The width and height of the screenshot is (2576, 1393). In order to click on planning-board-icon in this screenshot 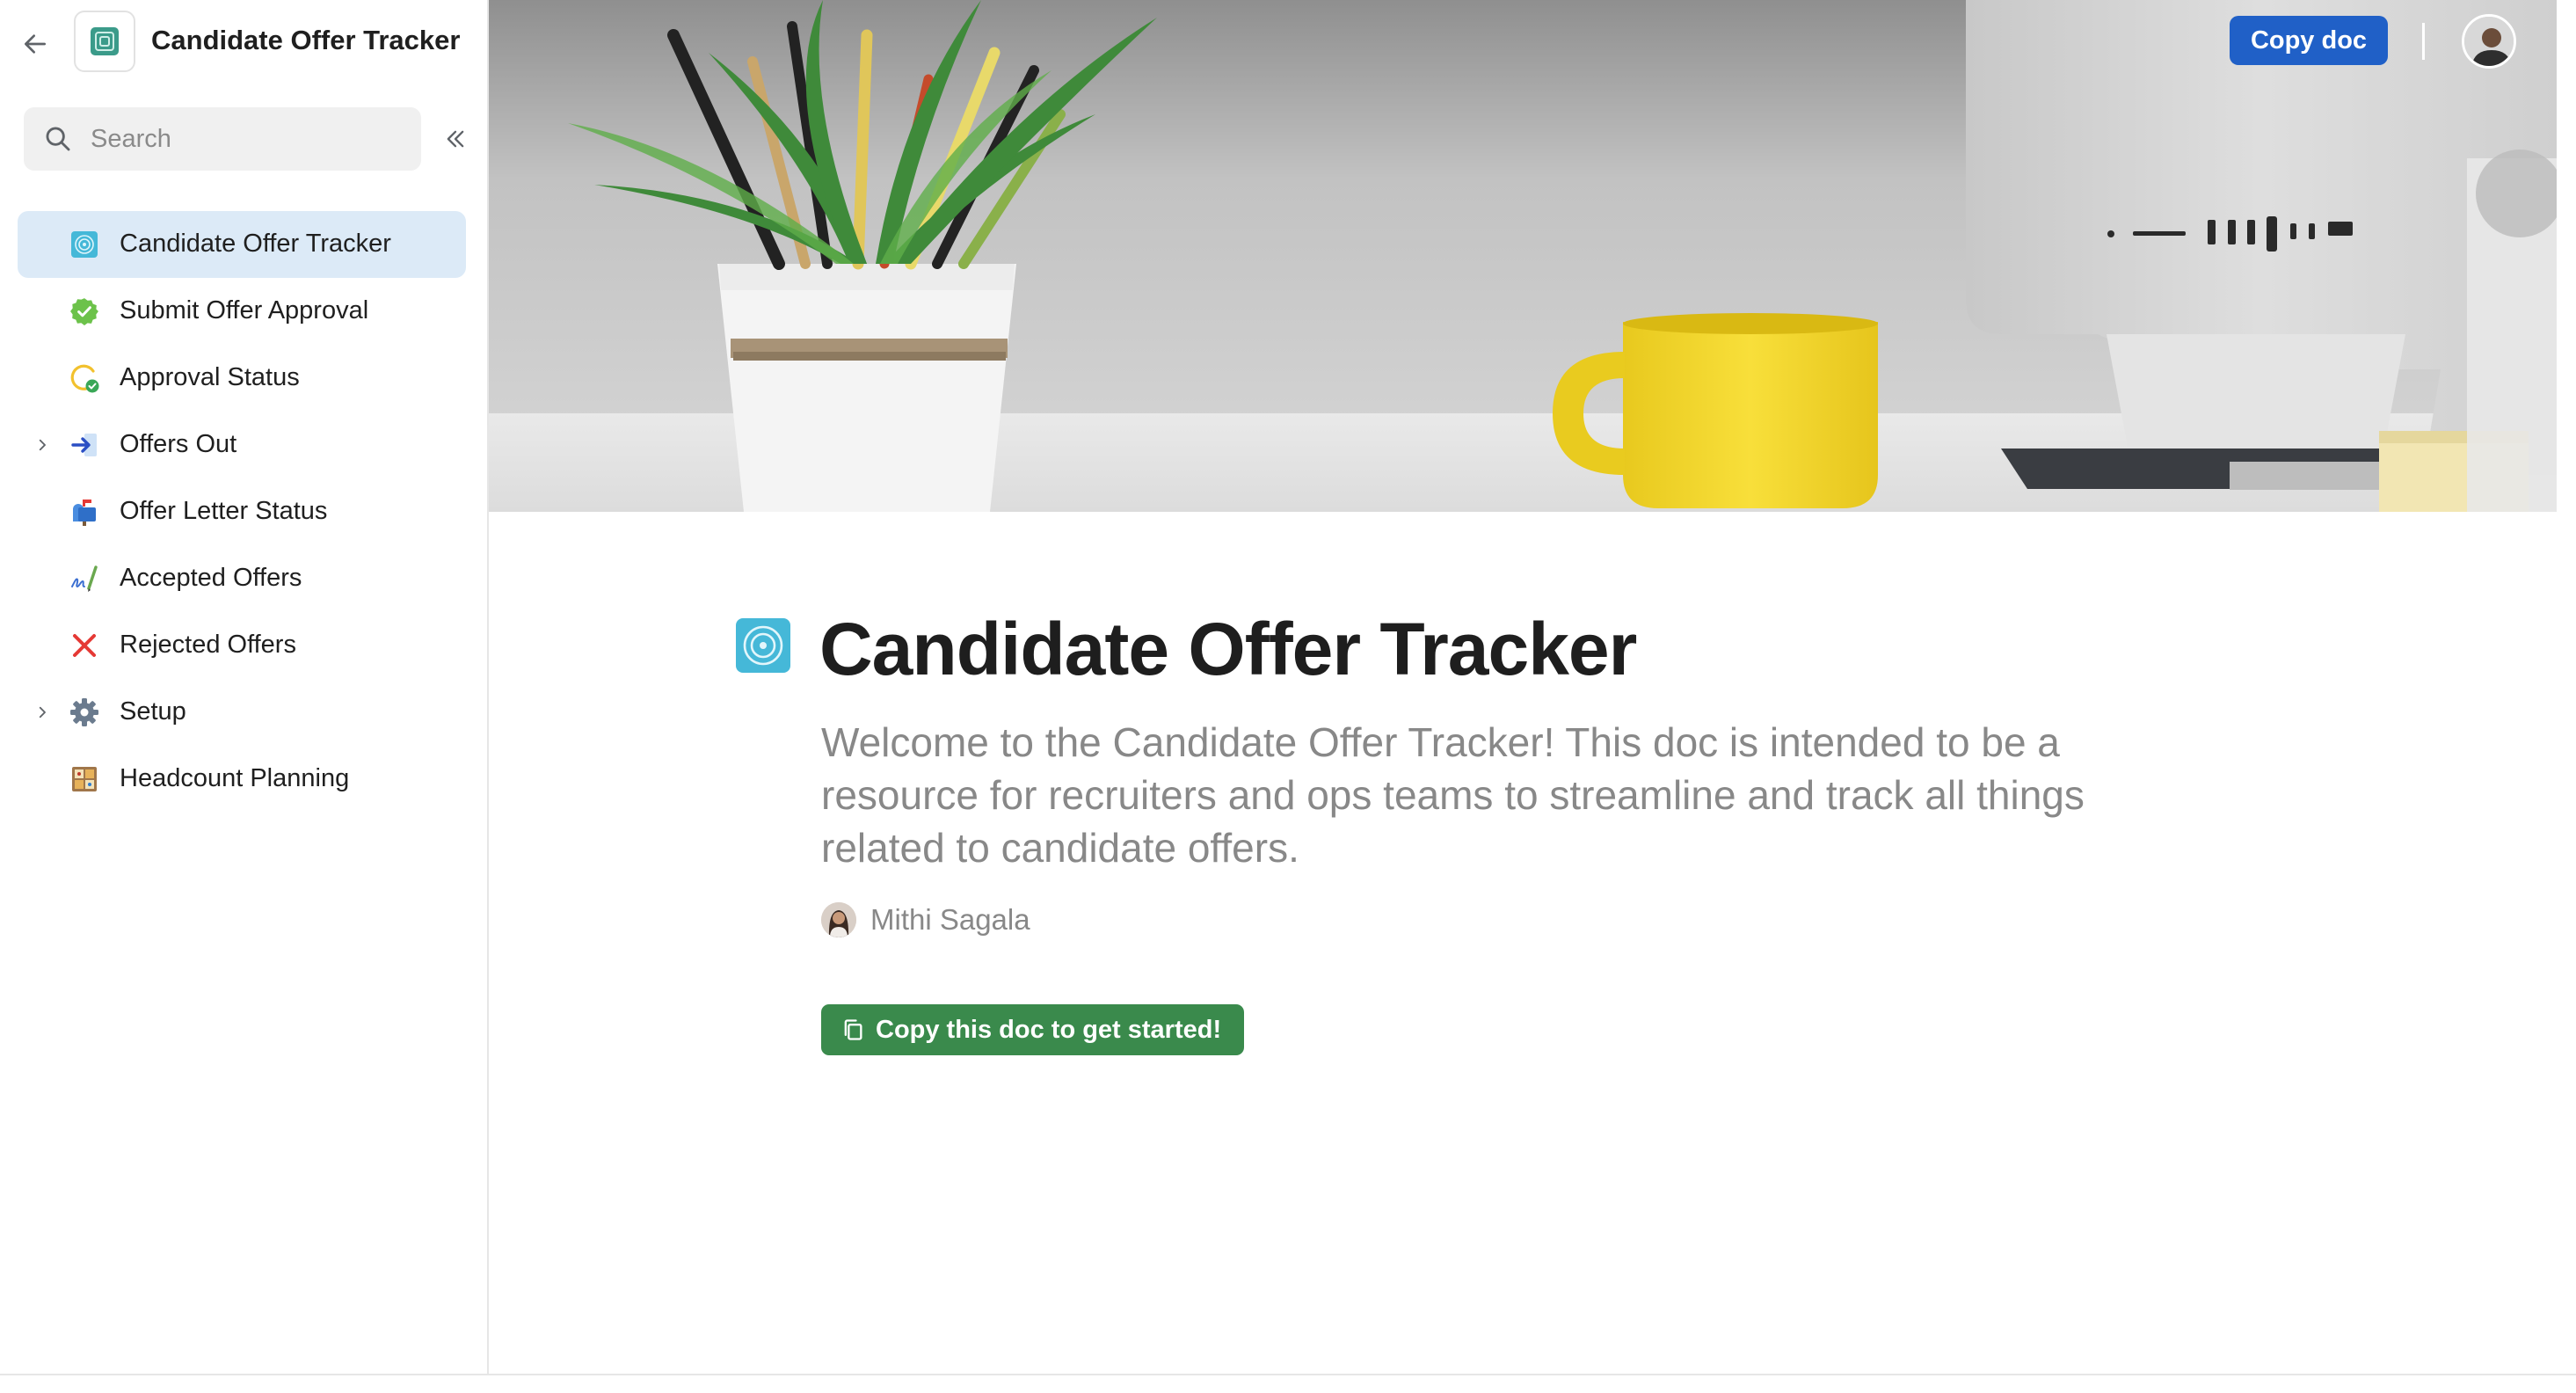, I will do `click(84, 779)`.